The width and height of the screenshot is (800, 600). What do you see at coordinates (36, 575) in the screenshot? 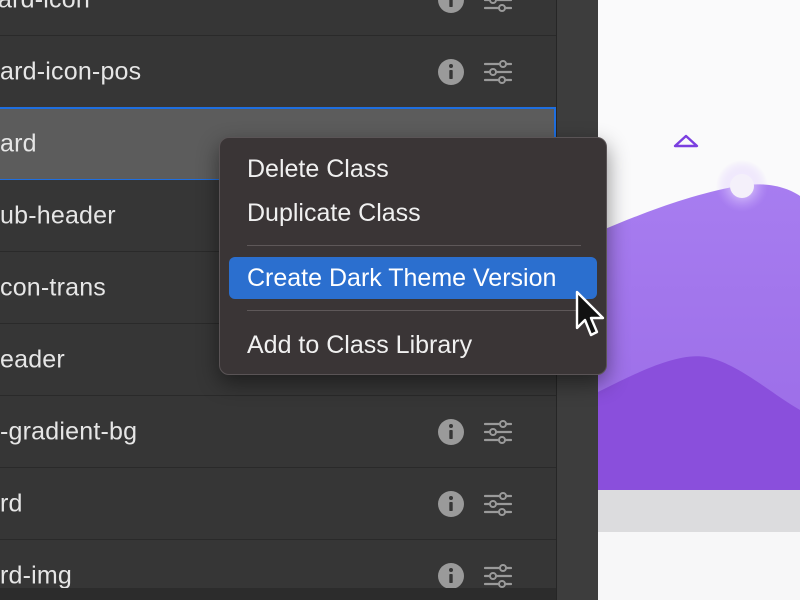
I see `class-name: rd-img` at bounding box center [36, 575].